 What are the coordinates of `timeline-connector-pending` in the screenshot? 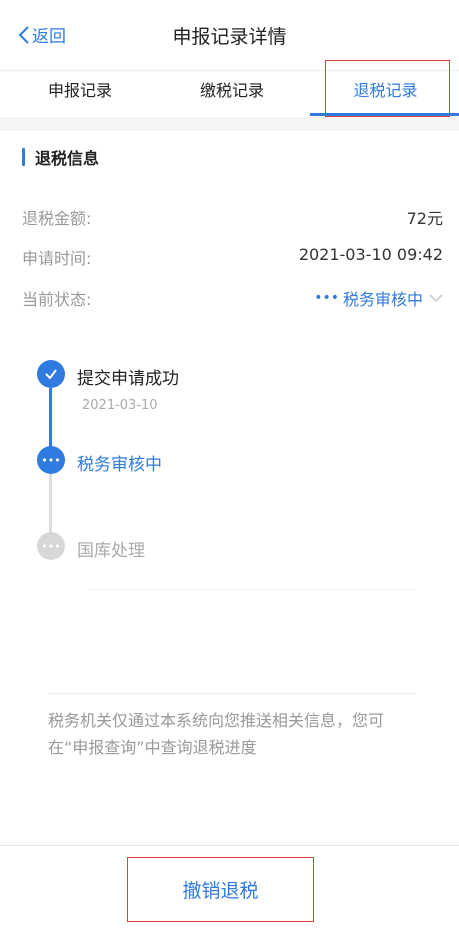 It's located at (50, 505).